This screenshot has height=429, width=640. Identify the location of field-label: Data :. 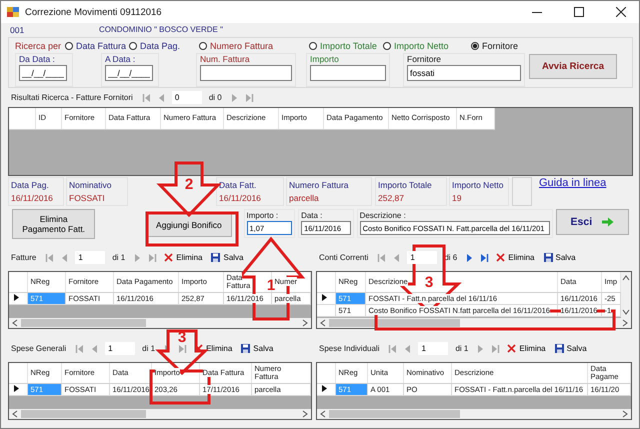
(312, 216).